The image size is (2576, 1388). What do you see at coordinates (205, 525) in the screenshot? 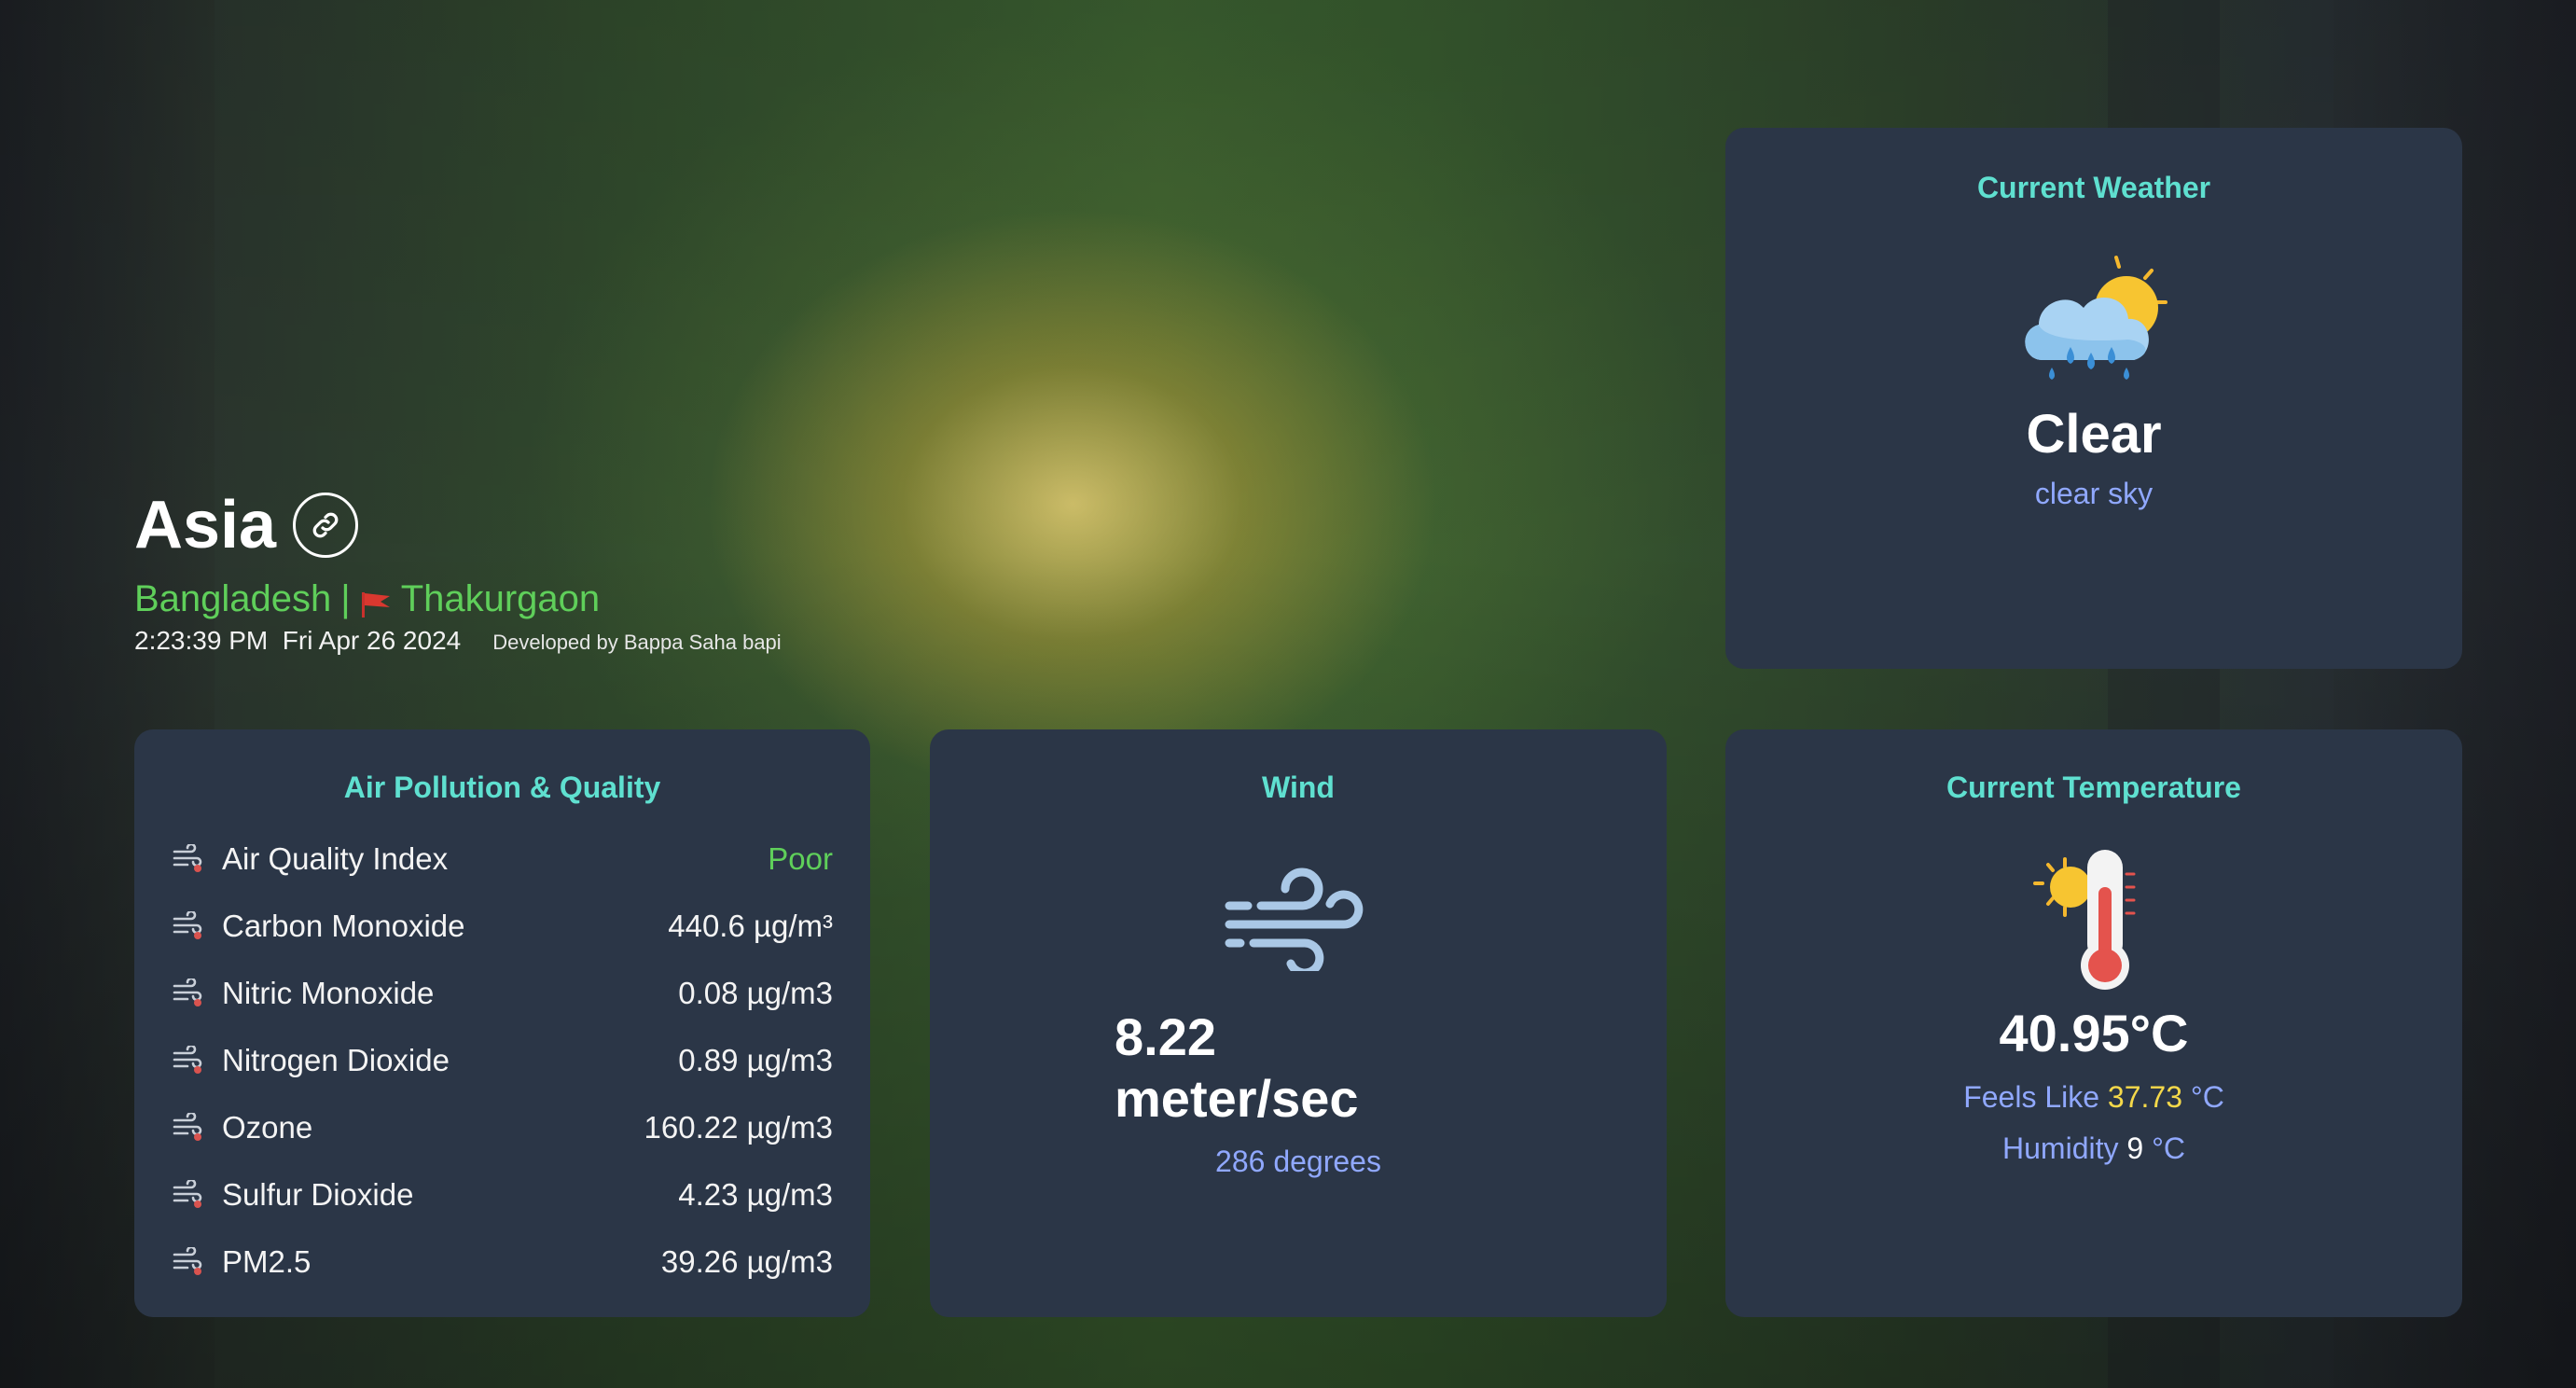
I see `region-title: Asia` at bounding box center [205, 525].